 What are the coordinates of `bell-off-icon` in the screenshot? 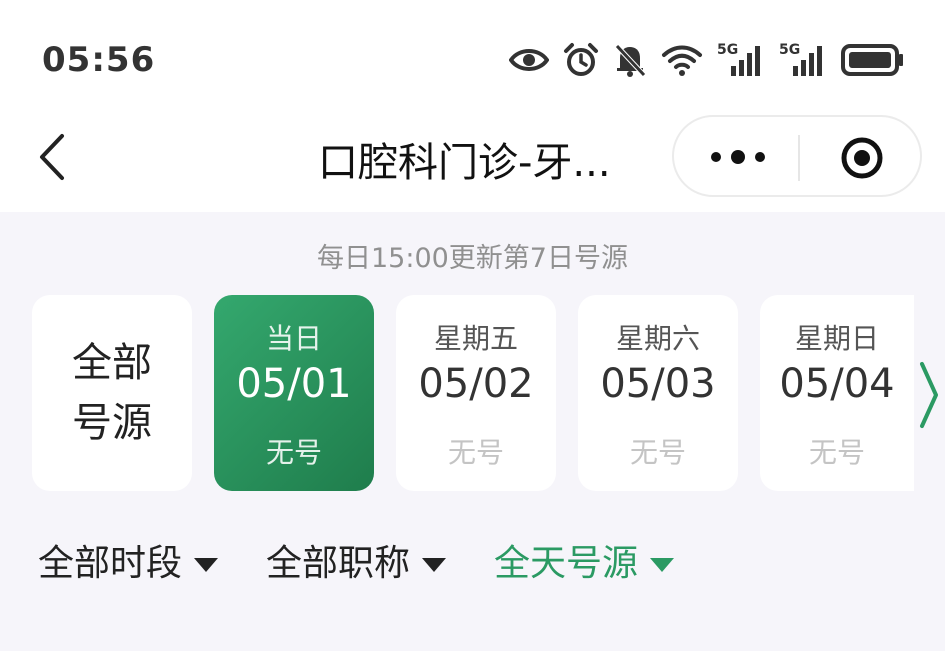 It's located at (630, 60).